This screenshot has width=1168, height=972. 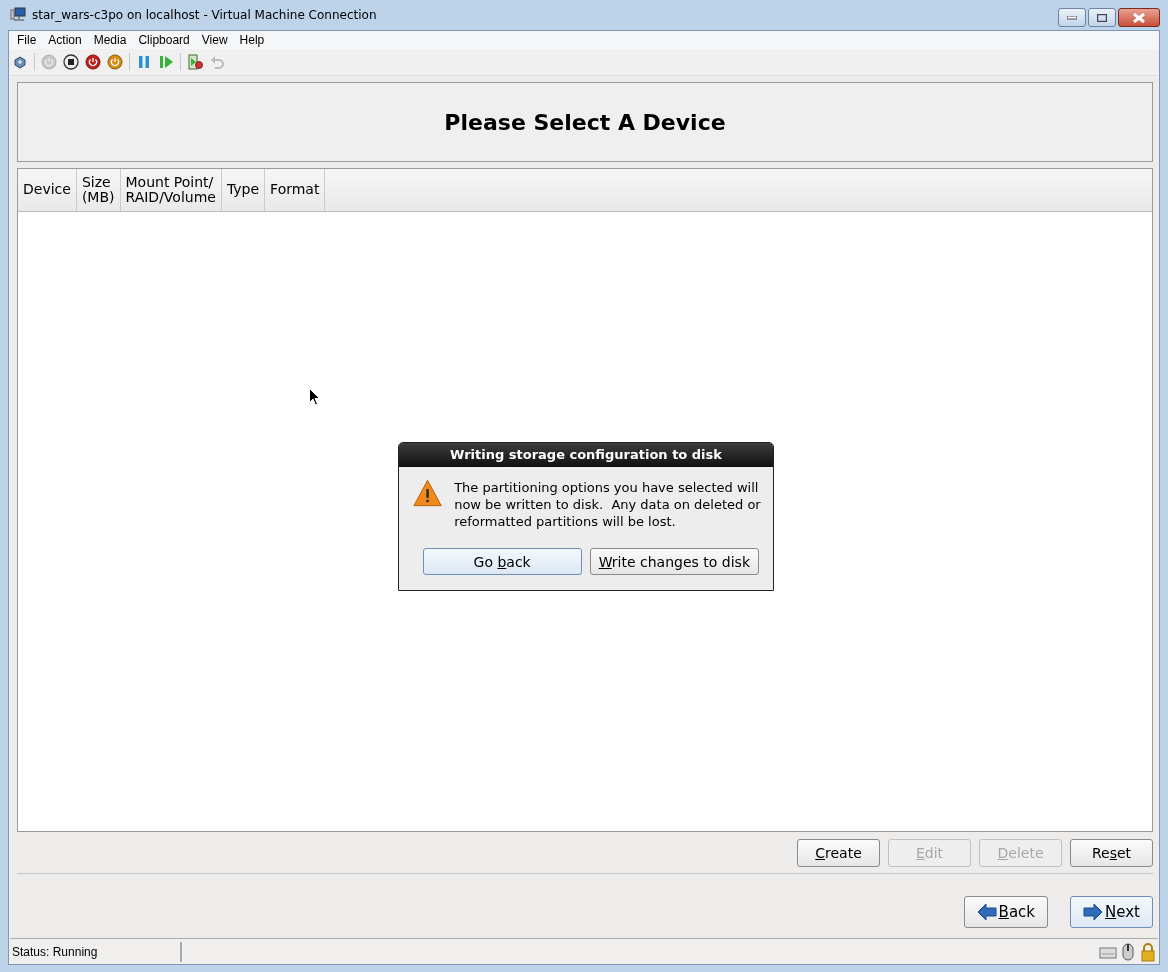 I want to click on stop-icon, so click(x=71, y=62).